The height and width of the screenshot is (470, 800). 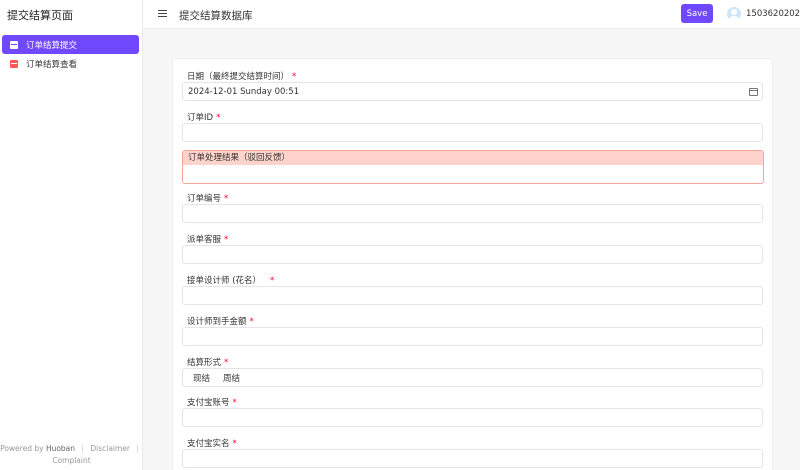 What do you see at coordinates (52, 45) in the screenshot?
I see `sidebar-item-label: 订单结算提交` at bounding box center [52, 45].